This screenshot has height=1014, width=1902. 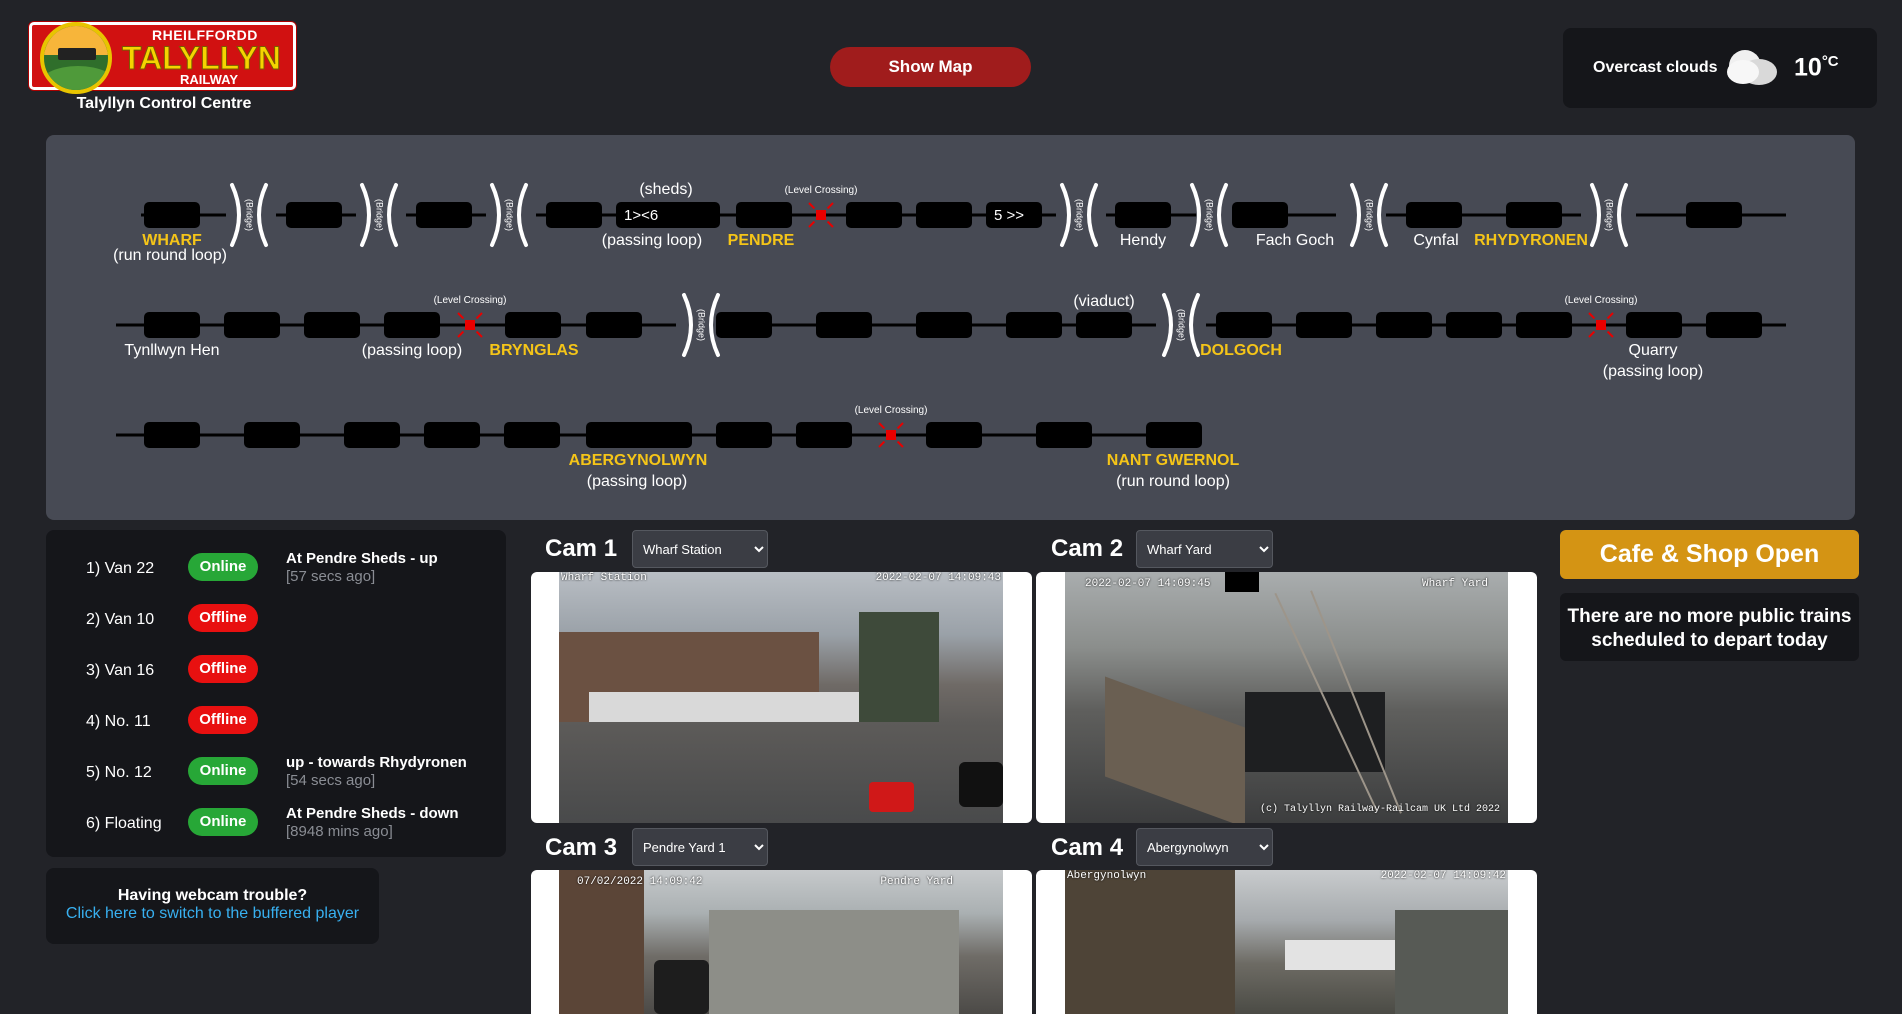 I want to click on weather-description: Overcast clouds, so click(x=1655, y=67).